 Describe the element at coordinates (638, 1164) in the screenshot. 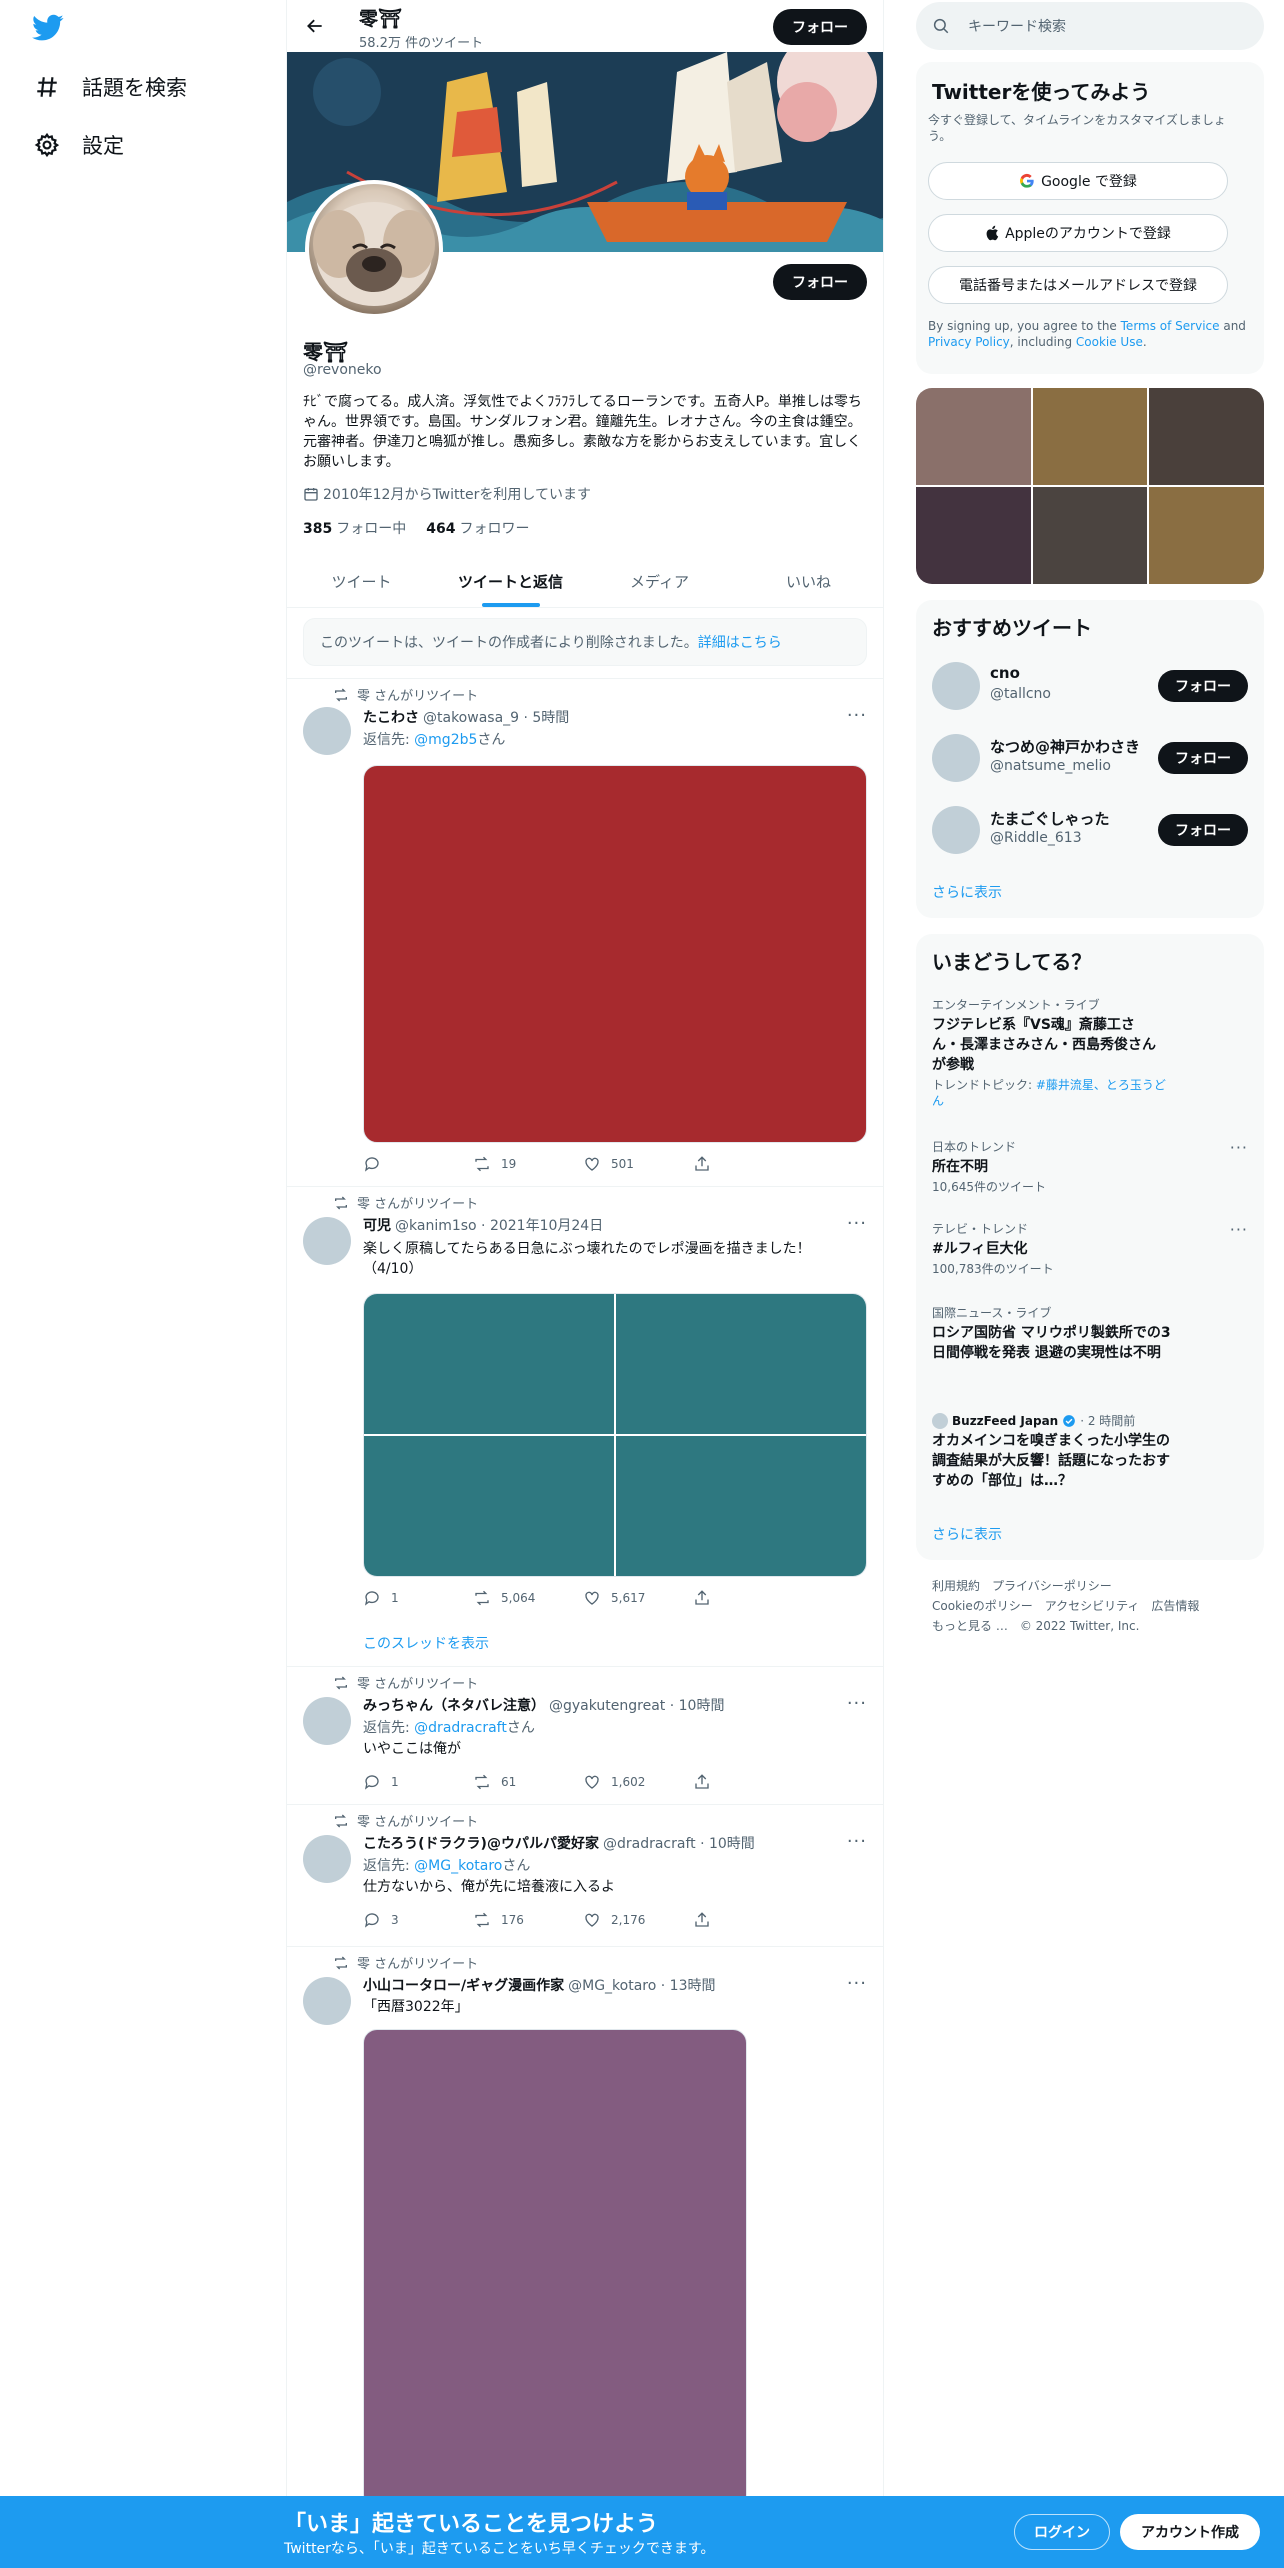

I see `like-button: 501` at that location.